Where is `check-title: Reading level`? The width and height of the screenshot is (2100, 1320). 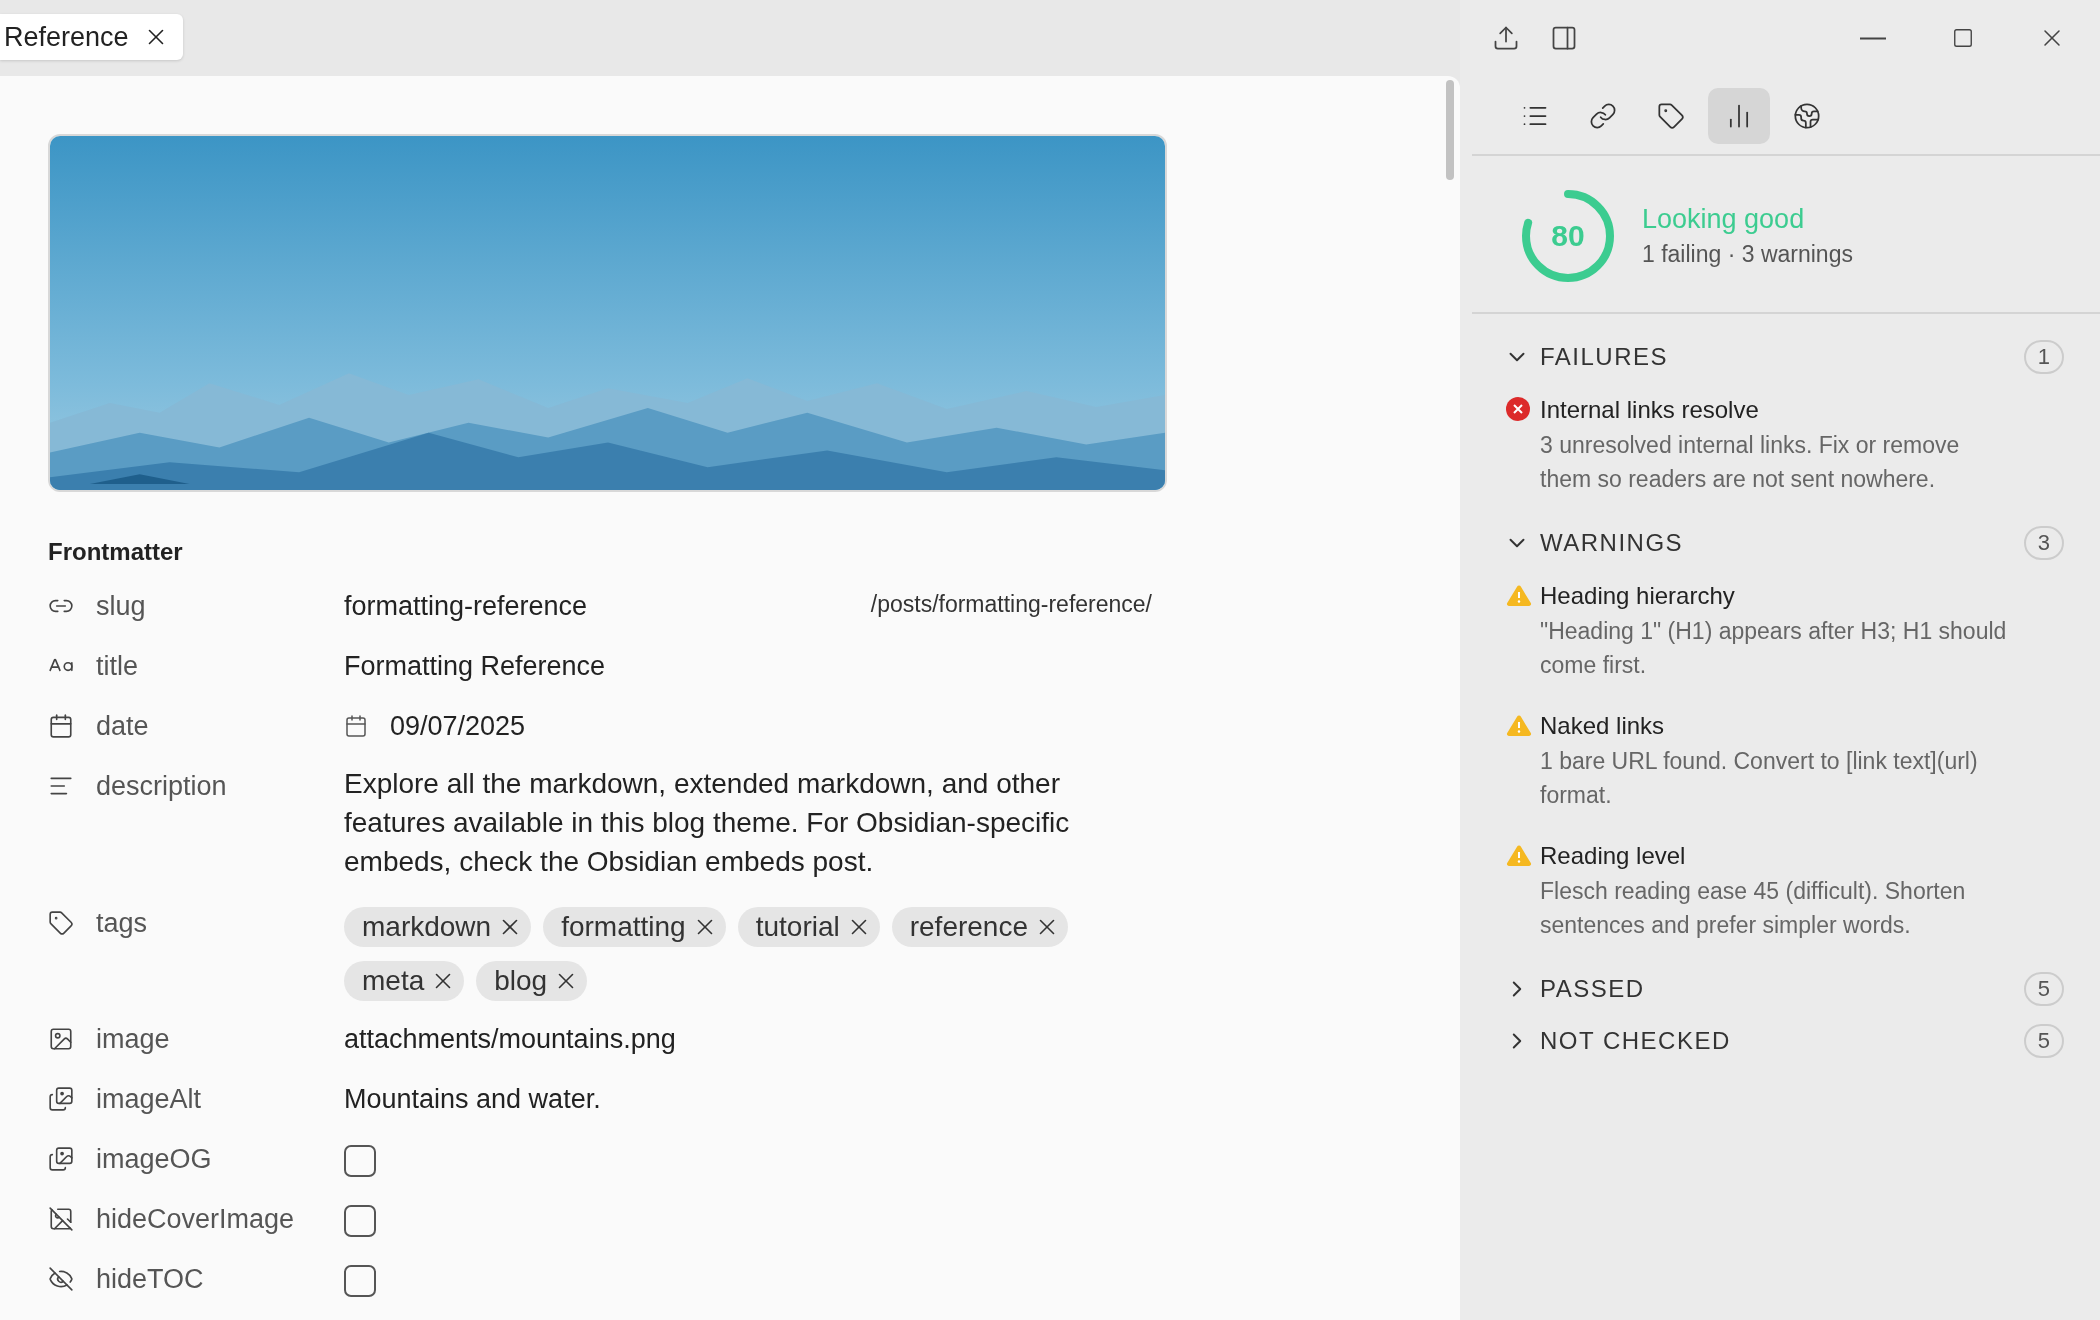
check-title: Reading level is located at coordinates (1613, 856).